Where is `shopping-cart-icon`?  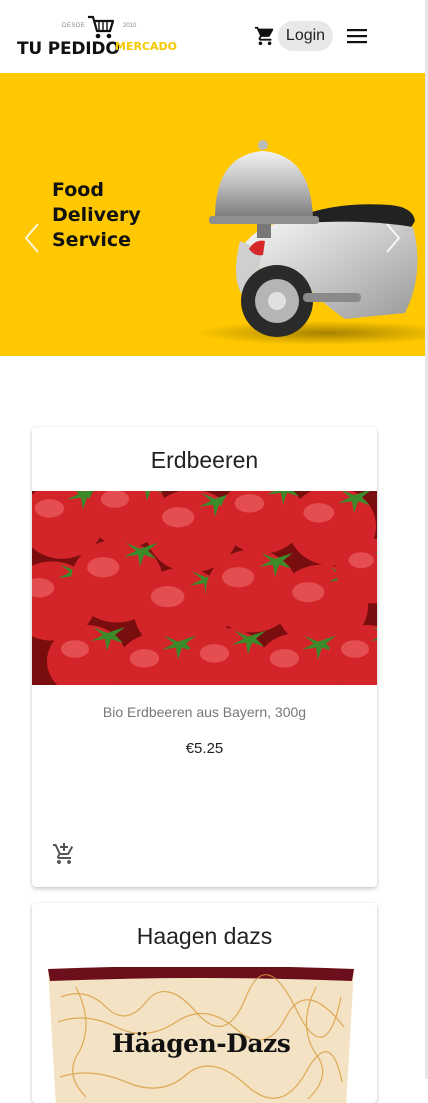 shopping-cart-icon is located at coordinates (265, 36).